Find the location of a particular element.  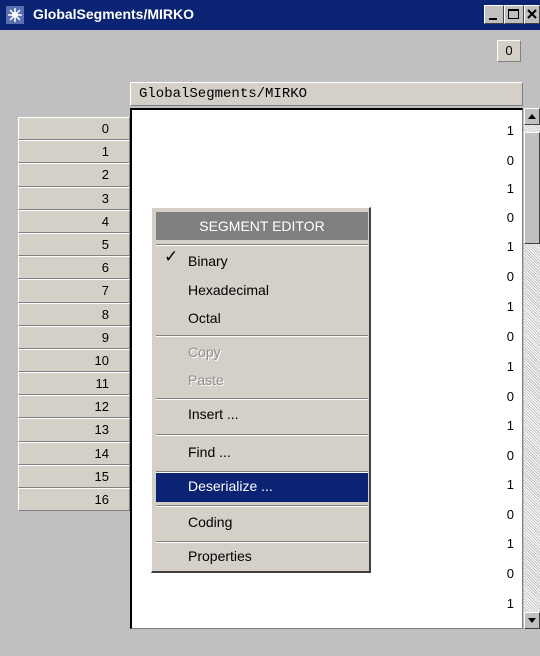

menu-item-octal: Octal is located at coordinates (204, 318).